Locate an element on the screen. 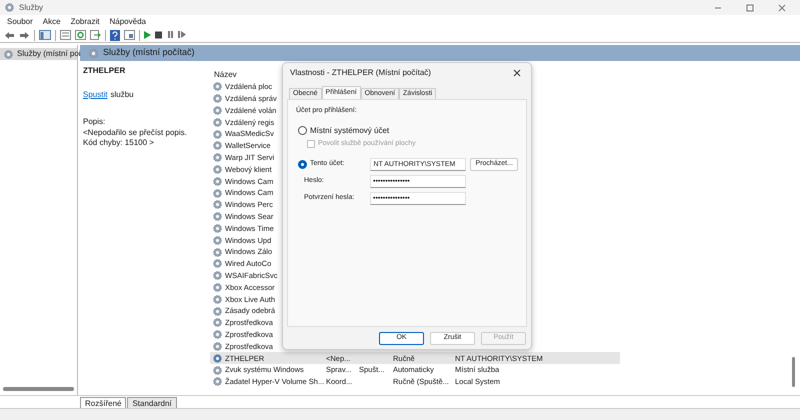 The image size is (800, 420). window-title: Služby is located at coordinates (31, 8).